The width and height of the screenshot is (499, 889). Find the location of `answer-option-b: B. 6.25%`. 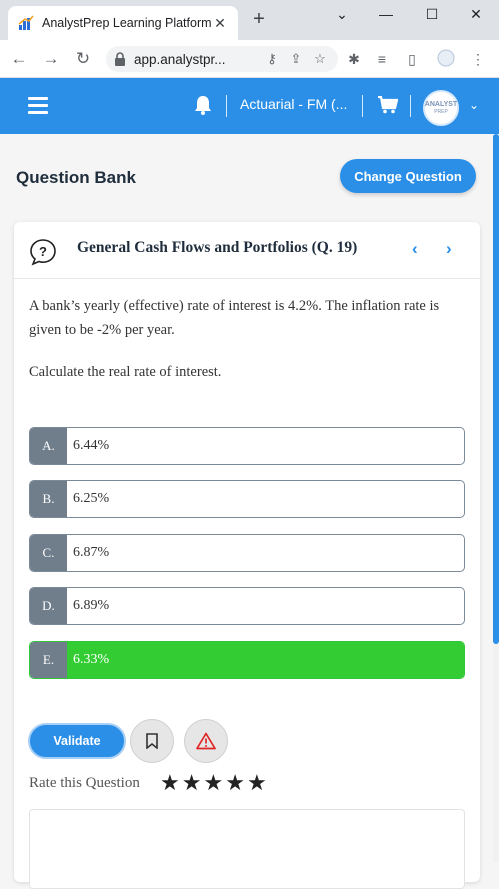

answer-option-b: B. 6.25% is located at coordinates (247, 499).